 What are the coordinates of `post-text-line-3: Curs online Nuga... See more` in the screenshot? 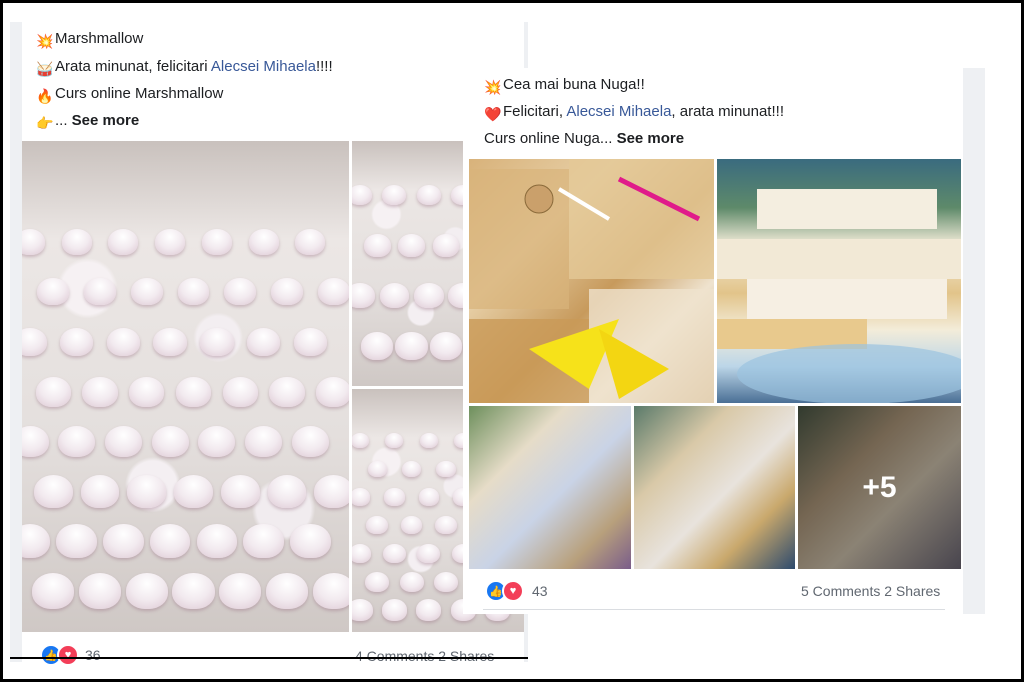 It's located at (584, 139).